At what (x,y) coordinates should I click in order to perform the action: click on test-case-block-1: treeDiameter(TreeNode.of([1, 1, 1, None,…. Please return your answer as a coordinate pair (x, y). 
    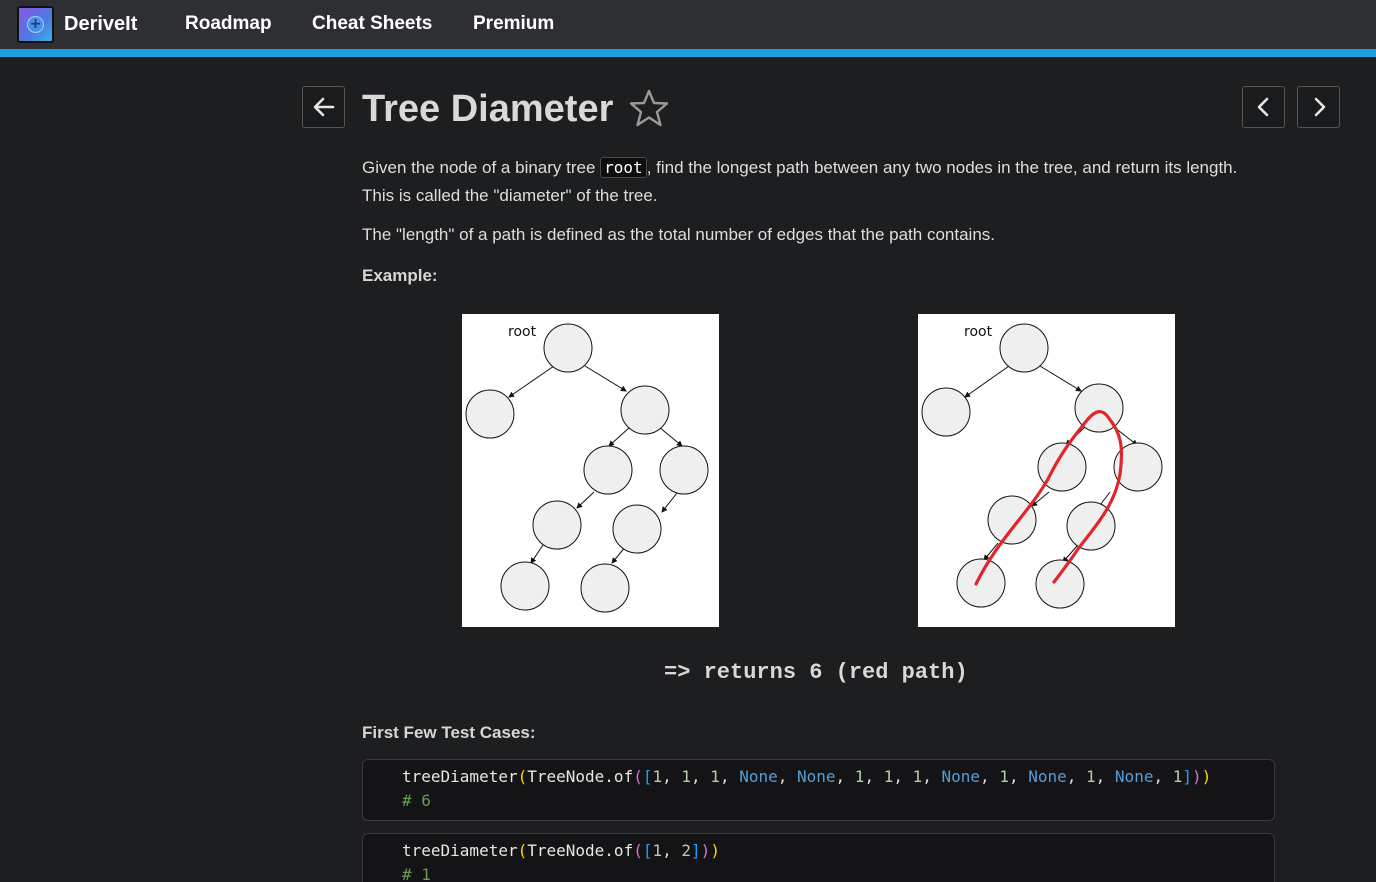
    Looking at the image, I should click on (818, 790).